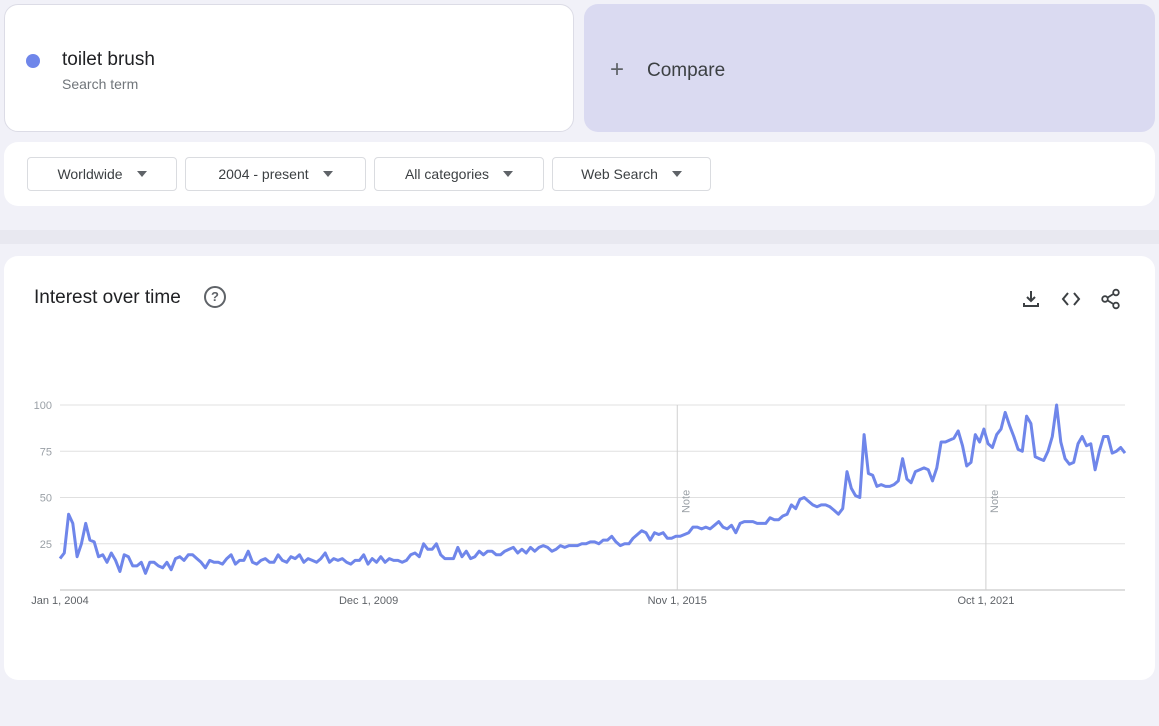 Image resolution: width=1159 pixels, height=726 pixels. What do you see at coordinates (46, 499) in the screenshot?
I see `y-tick-label: 50` at bounding box center [46, 499].